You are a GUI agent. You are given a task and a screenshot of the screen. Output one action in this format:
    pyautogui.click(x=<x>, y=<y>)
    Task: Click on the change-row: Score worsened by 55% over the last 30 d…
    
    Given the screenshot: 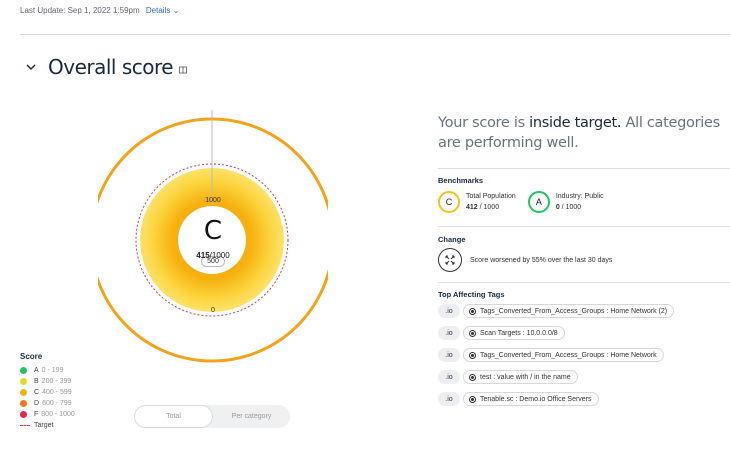 What is the action you would take?
    pyautogui.click(x=525, y=260)
    